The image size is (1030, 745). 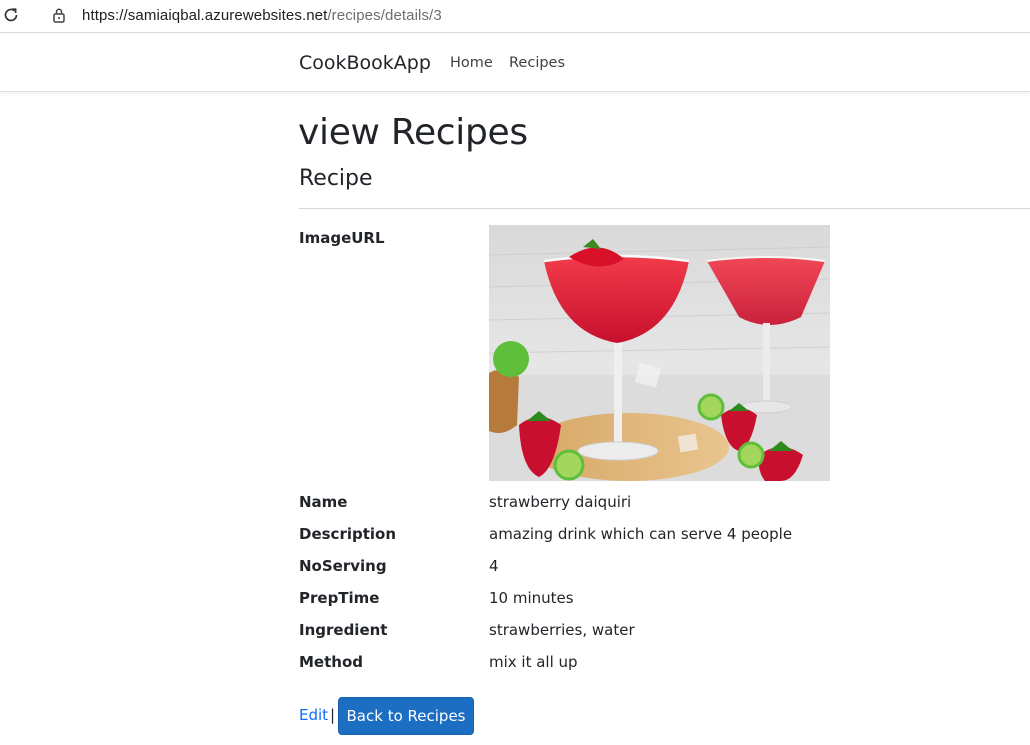 What do you see at coordinates (365, 63) in the screenshot?
I see `brand-link: CookBookApp` at bounding box center [365, 63].